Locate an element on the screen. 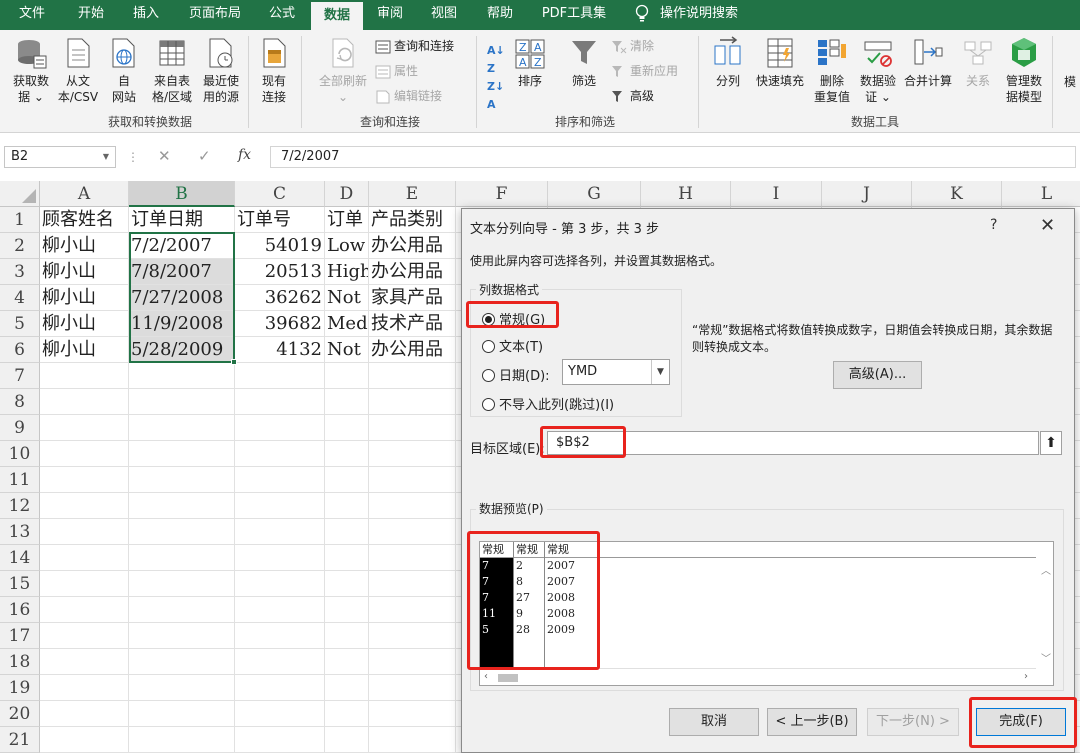  insert-function-icon: fx is located at coordinates (244, 155).